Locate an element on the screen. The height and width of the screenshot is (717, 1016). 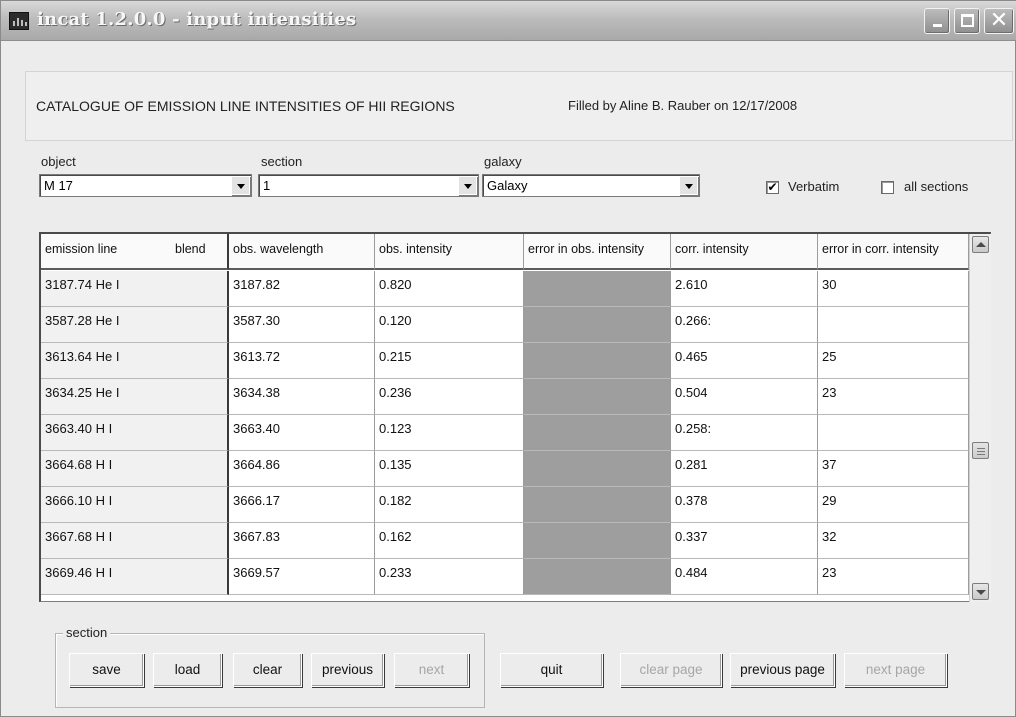
obs-wavelength-cell: 3667.83 is located at coordinates (302, 541).